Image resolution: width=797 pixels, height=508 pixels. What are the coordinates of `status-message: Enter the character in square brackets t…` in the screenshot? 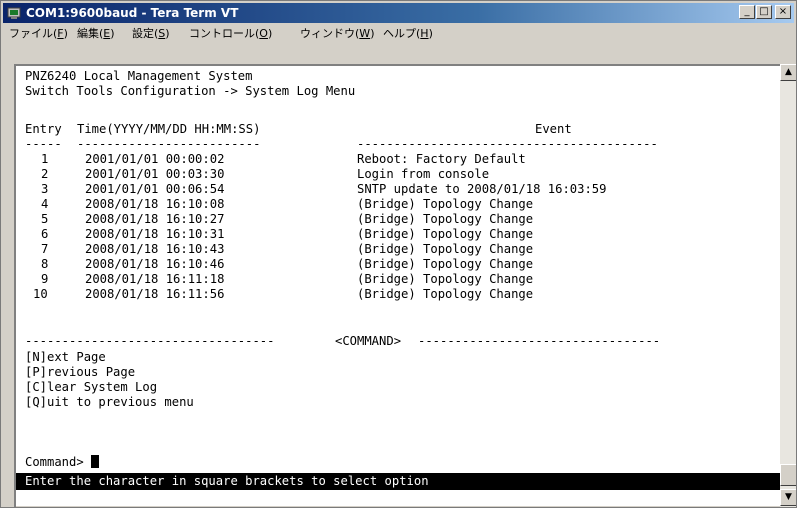 It's located at (227, 481).